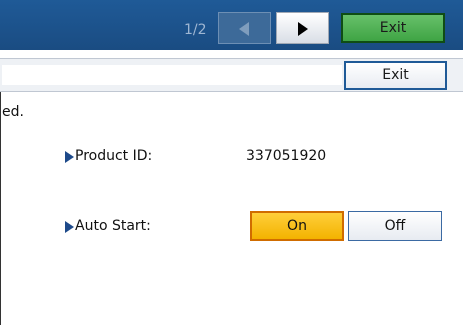 The width and height of the screenshot is (463, 325). I want to click on title-field, so click(172, 75).